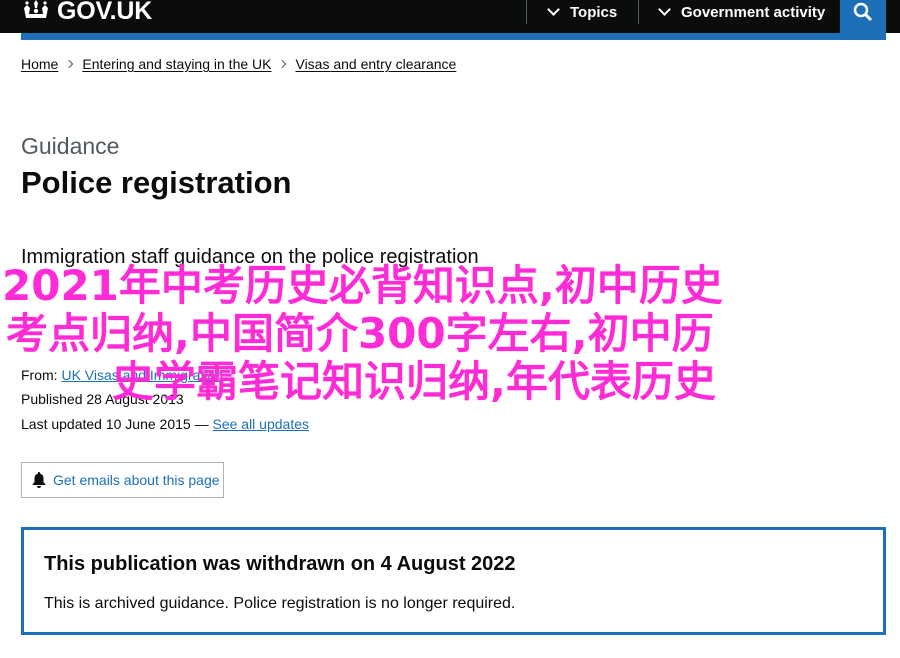 This screenshot has width=900, height=658. Describe the element at coordinates (375, 64) in the screenshot. I see `breadcrumb-visas-link: Visas and entry clearance` at that location.